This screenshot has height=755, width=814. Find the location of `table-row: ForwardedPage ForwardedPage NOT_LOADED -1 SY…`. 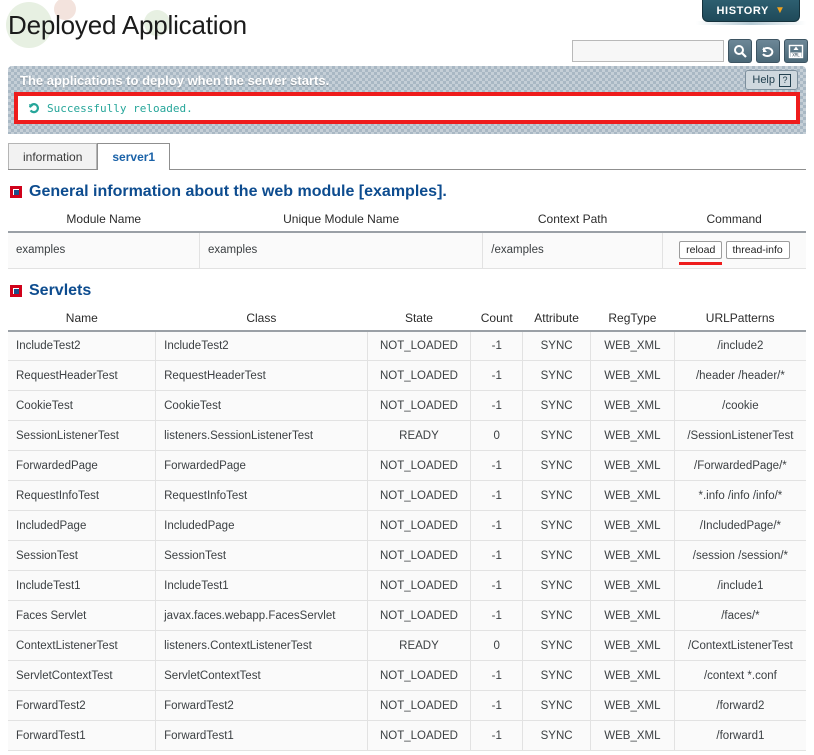

table-row: ForwardedPage ForwardedPage NOT_LOADED -1 SY… is located at coordinates (407, 465).